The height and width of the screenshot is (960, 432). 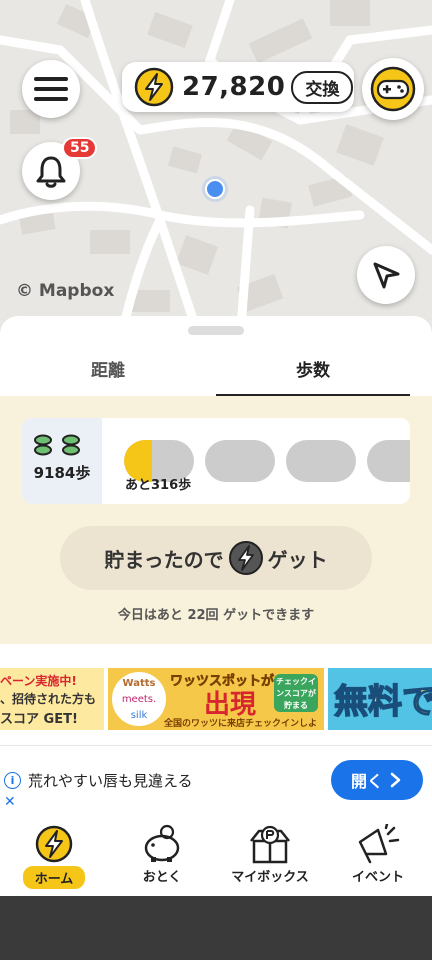 What do you see at coordinates (65, 291) in the screenshot?
I see `map-attribution: © Mapbox` at bounding box center [65, 291].